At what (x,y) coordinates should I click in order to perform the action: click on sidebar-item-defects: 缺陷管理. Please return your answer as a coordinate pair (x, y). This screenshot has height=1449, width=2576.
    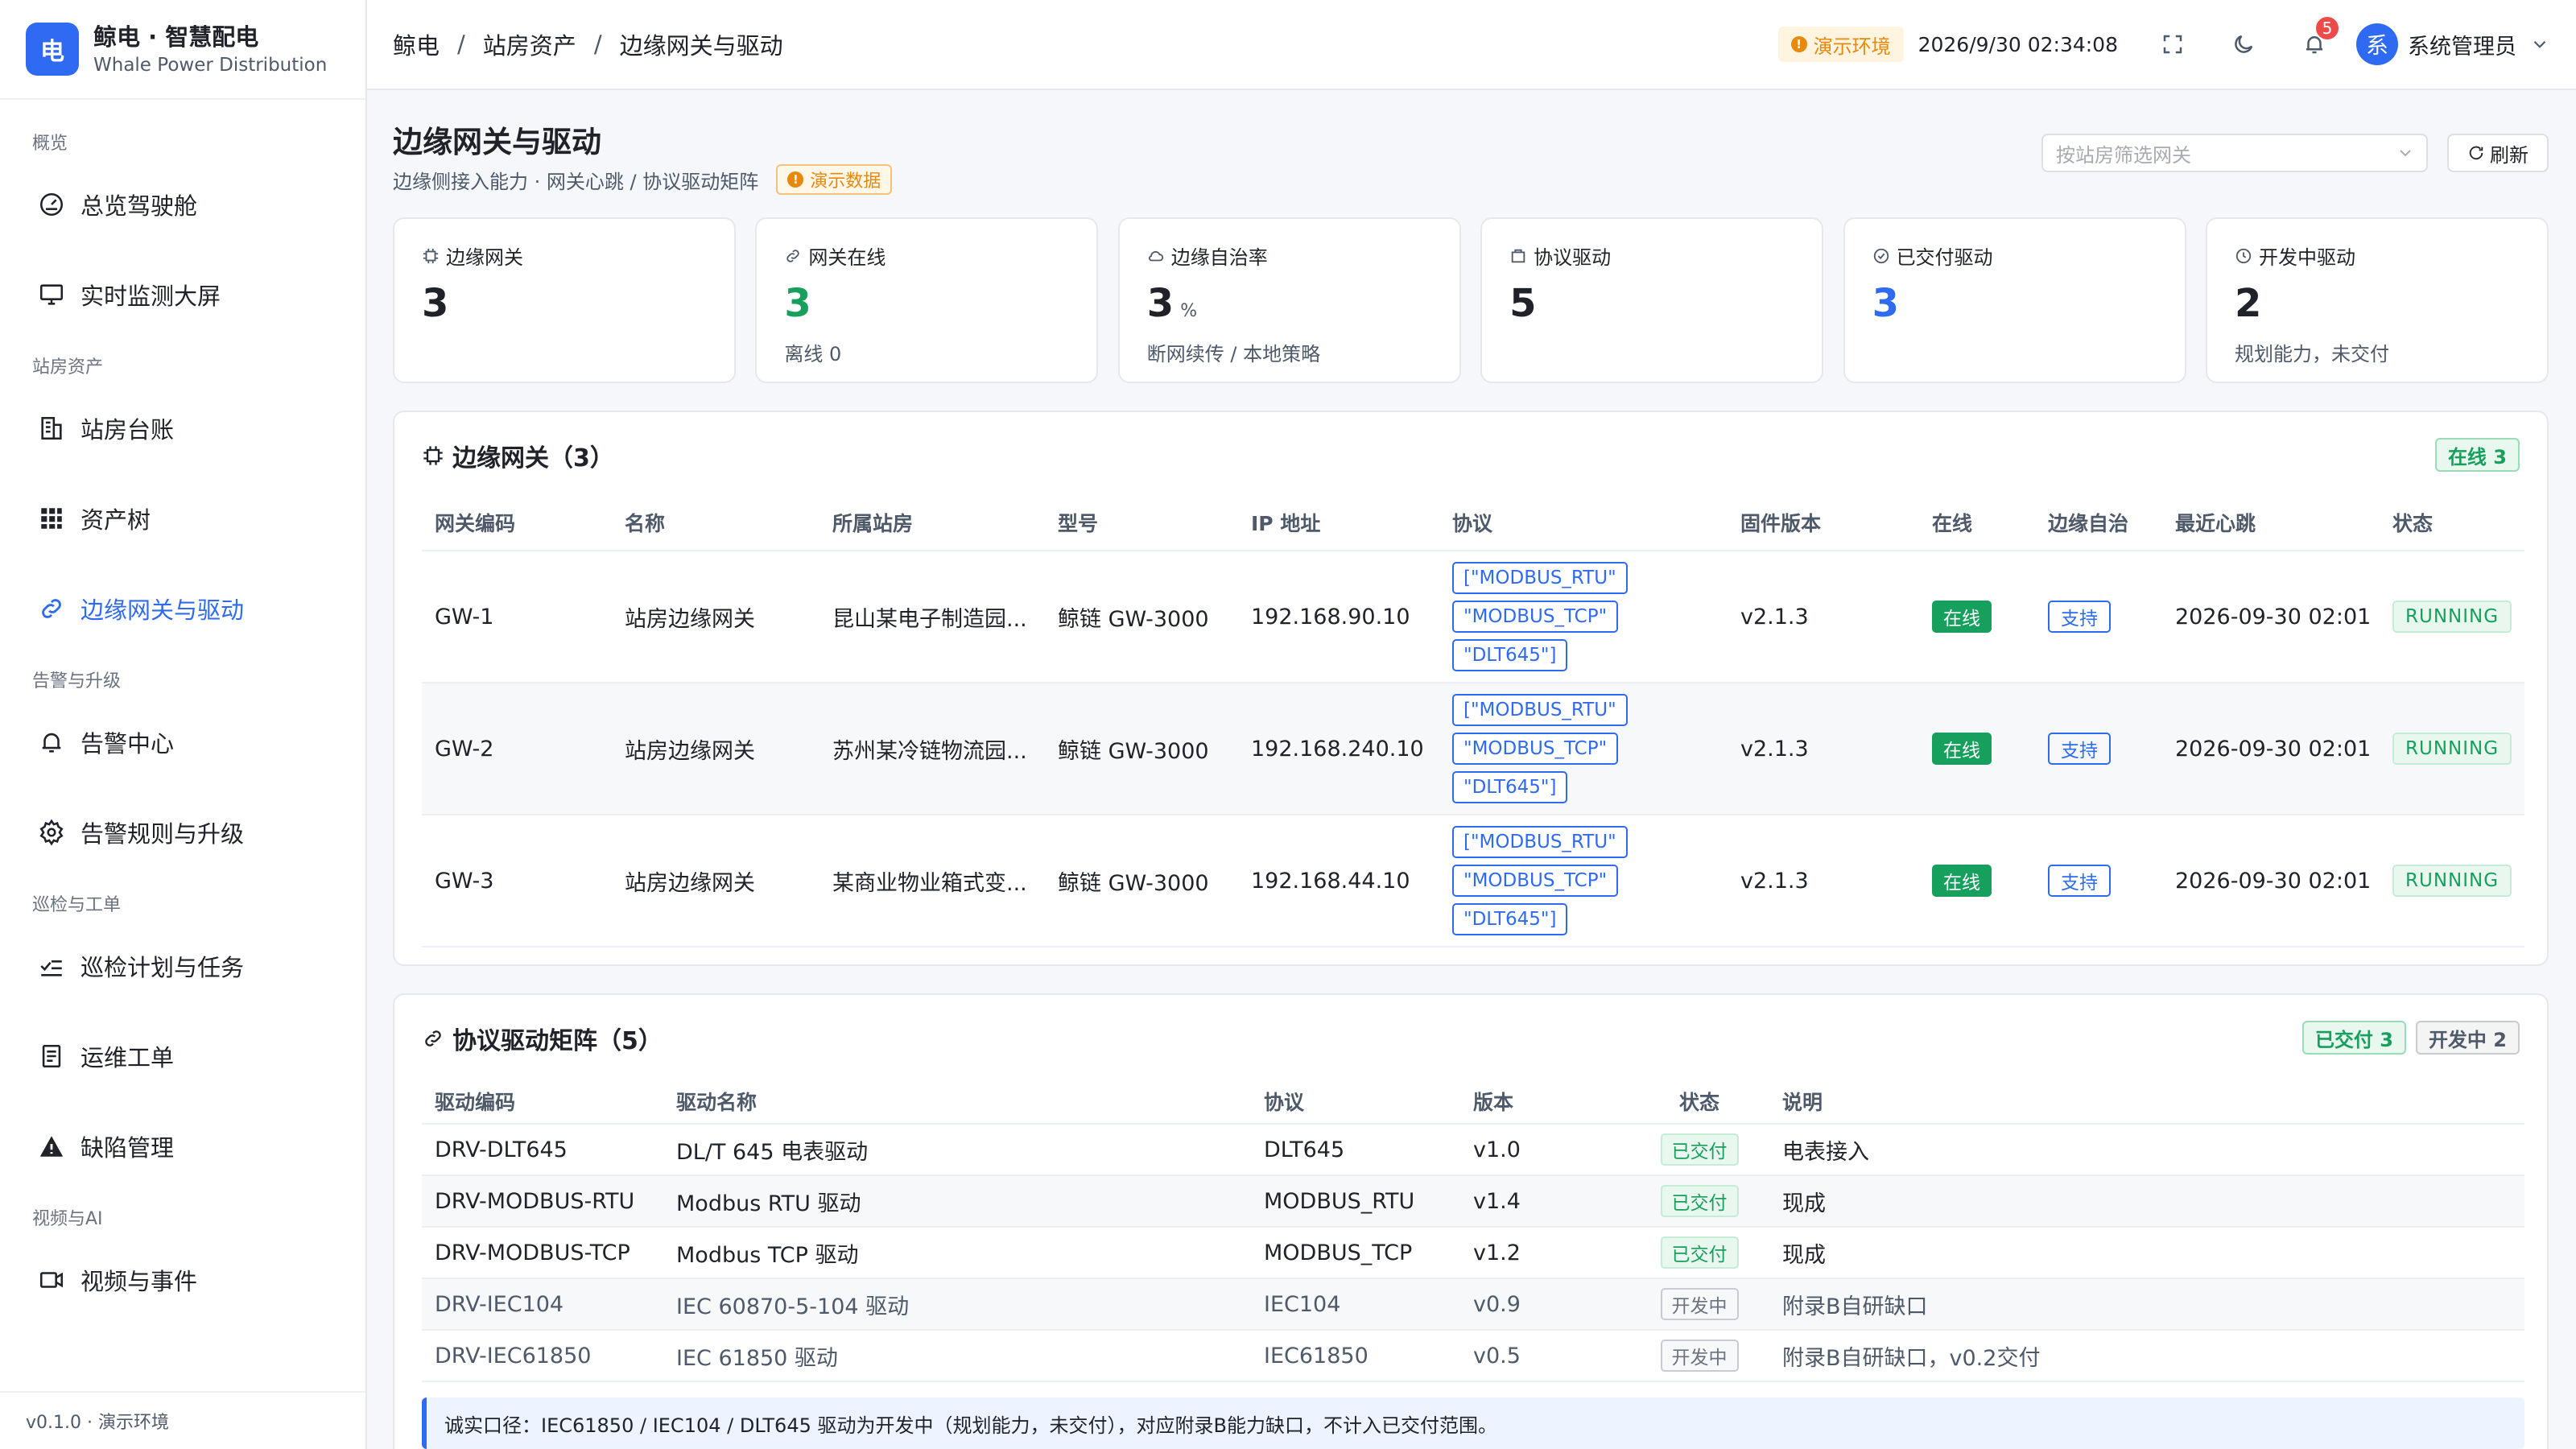
    Looking at the image, I should click on (182, 1146).